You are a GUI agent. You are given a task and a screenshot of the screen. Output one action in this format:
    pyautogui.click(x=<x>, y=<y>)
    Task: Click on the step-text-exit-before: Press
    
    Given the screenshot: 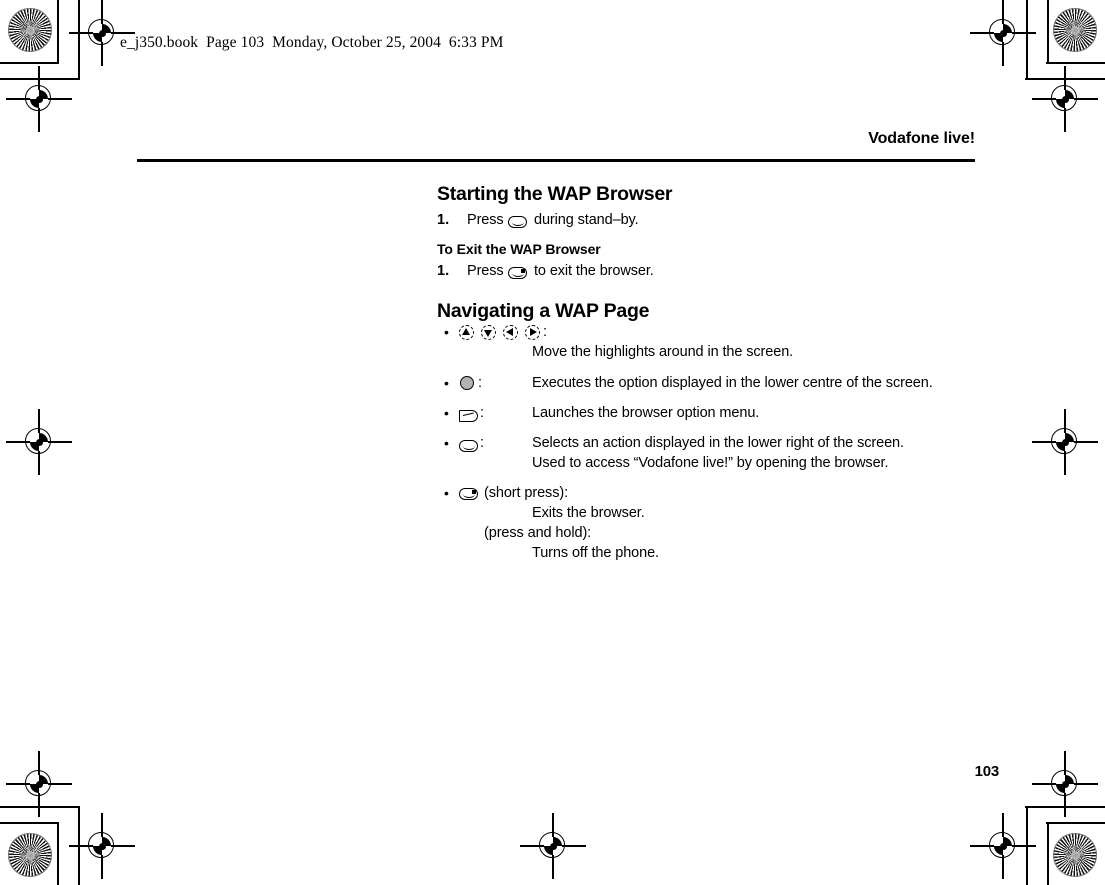 What is the action you would take?
    pyautogui.click(x=485, y=271)
    